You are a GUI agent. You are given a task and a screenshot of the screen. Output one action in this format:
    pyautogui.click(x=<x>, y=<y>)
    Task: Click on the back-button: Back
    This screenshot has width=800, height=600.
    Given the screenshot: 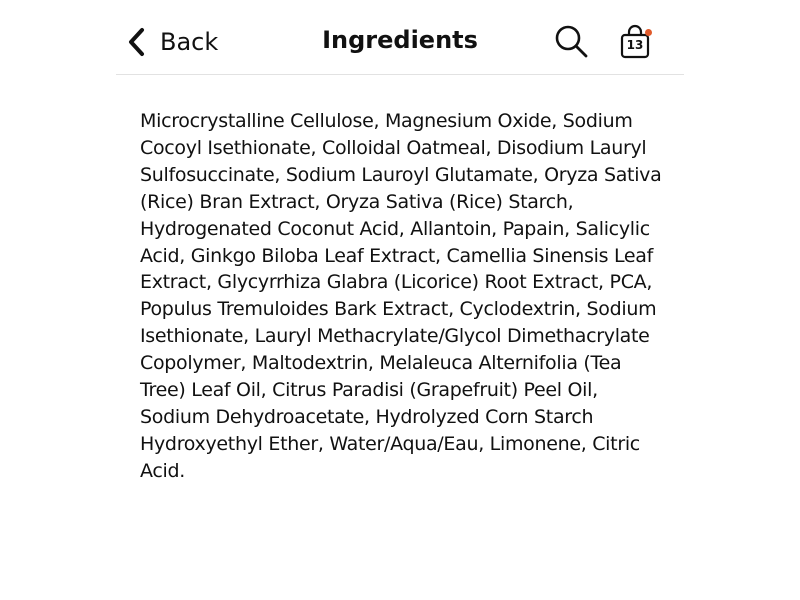 What is the action you would take?
    pyautogui.click(x=172, y=42)
    